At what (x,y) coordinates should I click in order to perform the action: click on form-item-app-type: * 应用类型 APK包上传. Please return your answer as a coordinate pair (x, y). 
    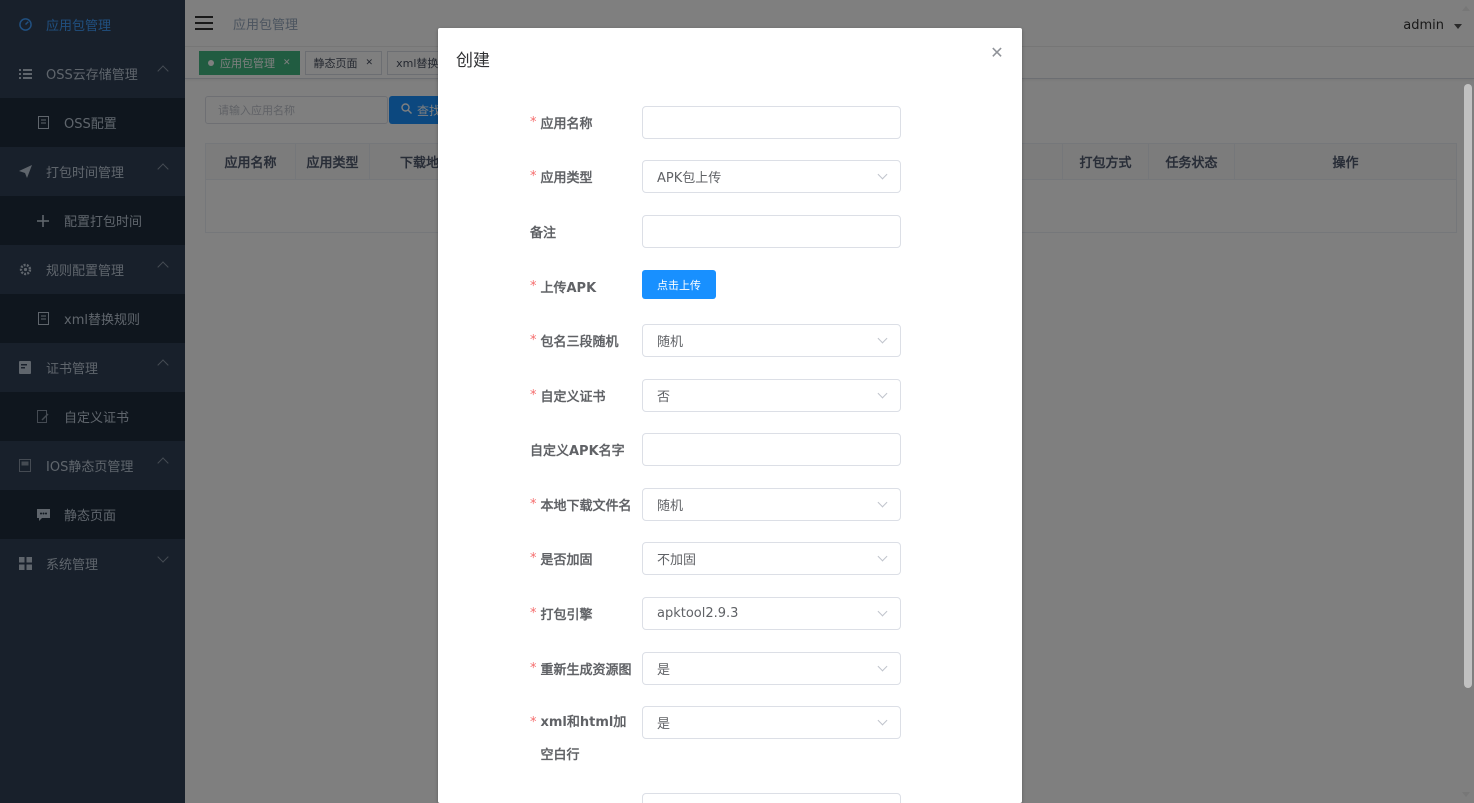
    Looking at the image, I should click on (730, 176).